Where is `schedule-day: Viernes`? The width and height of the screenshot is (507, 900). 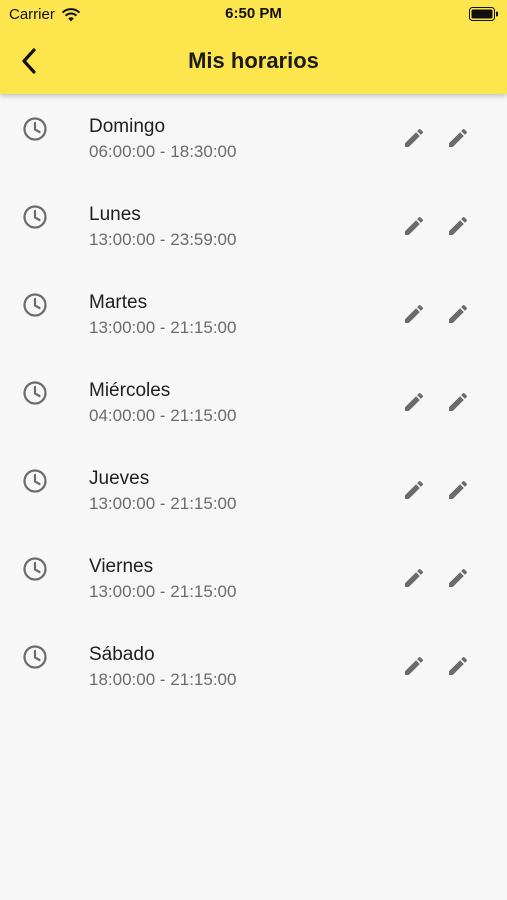
schedule-day: Viernes is located at coordinates (121, 566).